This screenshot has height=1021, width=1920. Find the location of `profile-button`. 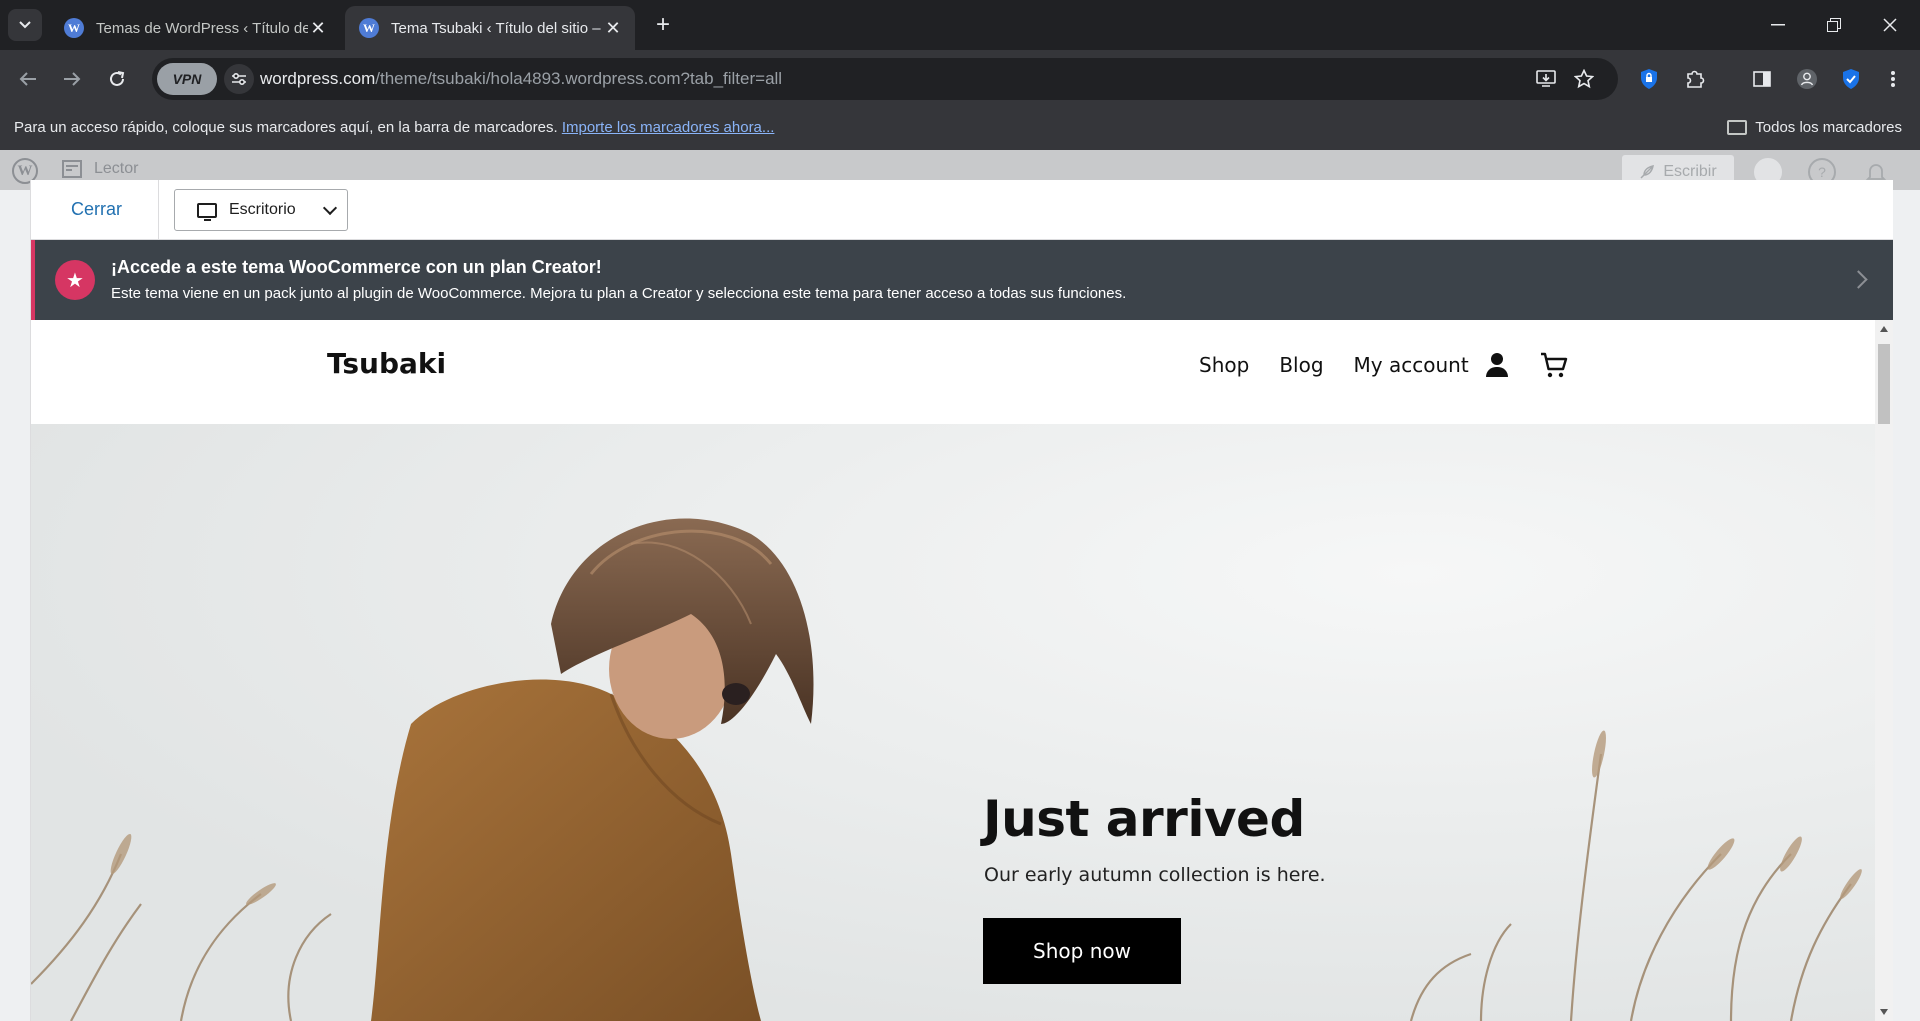

profile-button is located at coordinates (1807, 79).